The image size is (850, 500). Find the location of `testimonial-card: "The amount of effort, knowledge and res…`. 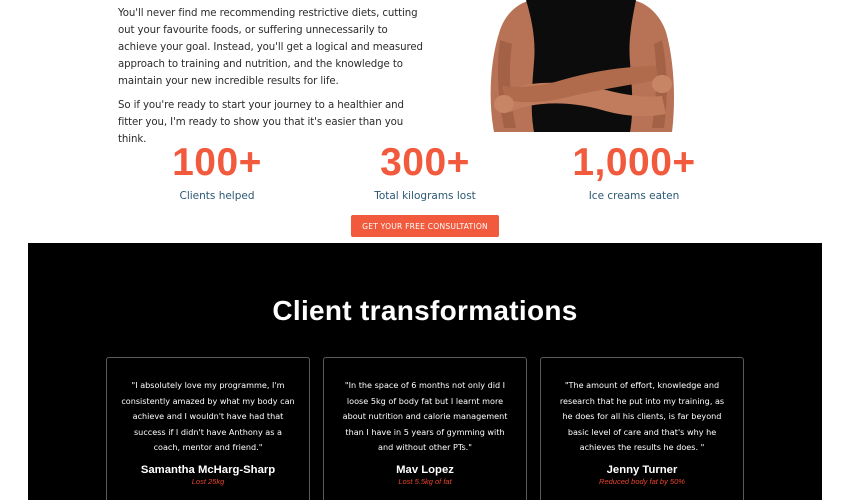

testimonial-card: "The amount of effort, knowledge and res… is located at coordinates (642, 428).